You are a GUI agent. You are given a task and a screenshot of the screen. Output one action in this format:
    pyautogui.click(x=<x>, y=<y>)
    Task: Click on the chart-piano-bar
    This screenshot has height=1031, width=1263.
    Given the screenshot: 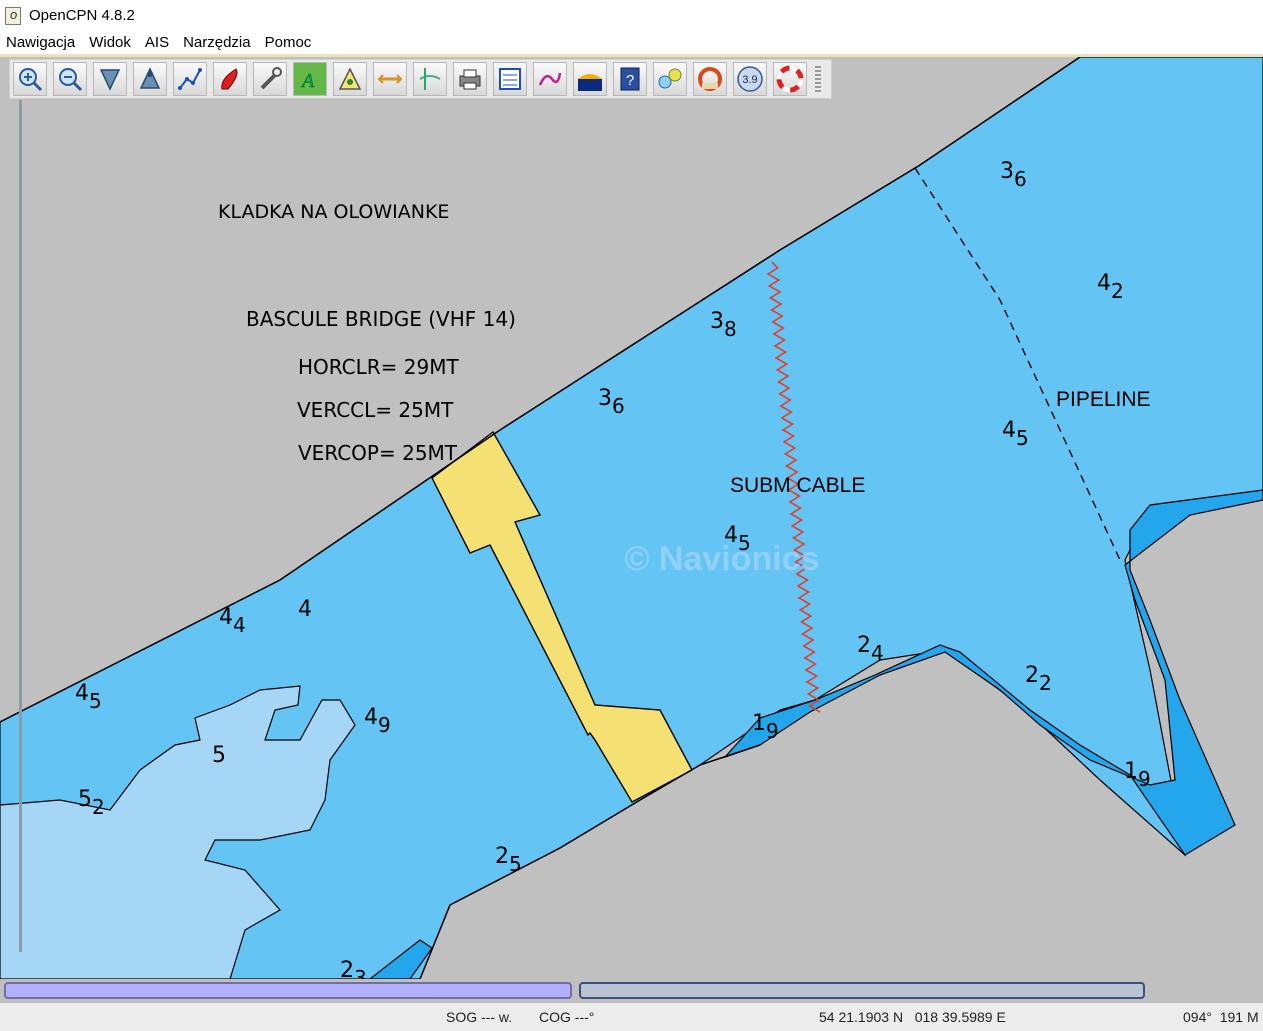 What is the action you would take?
    pyautogui.click(x=631, y=991)
    